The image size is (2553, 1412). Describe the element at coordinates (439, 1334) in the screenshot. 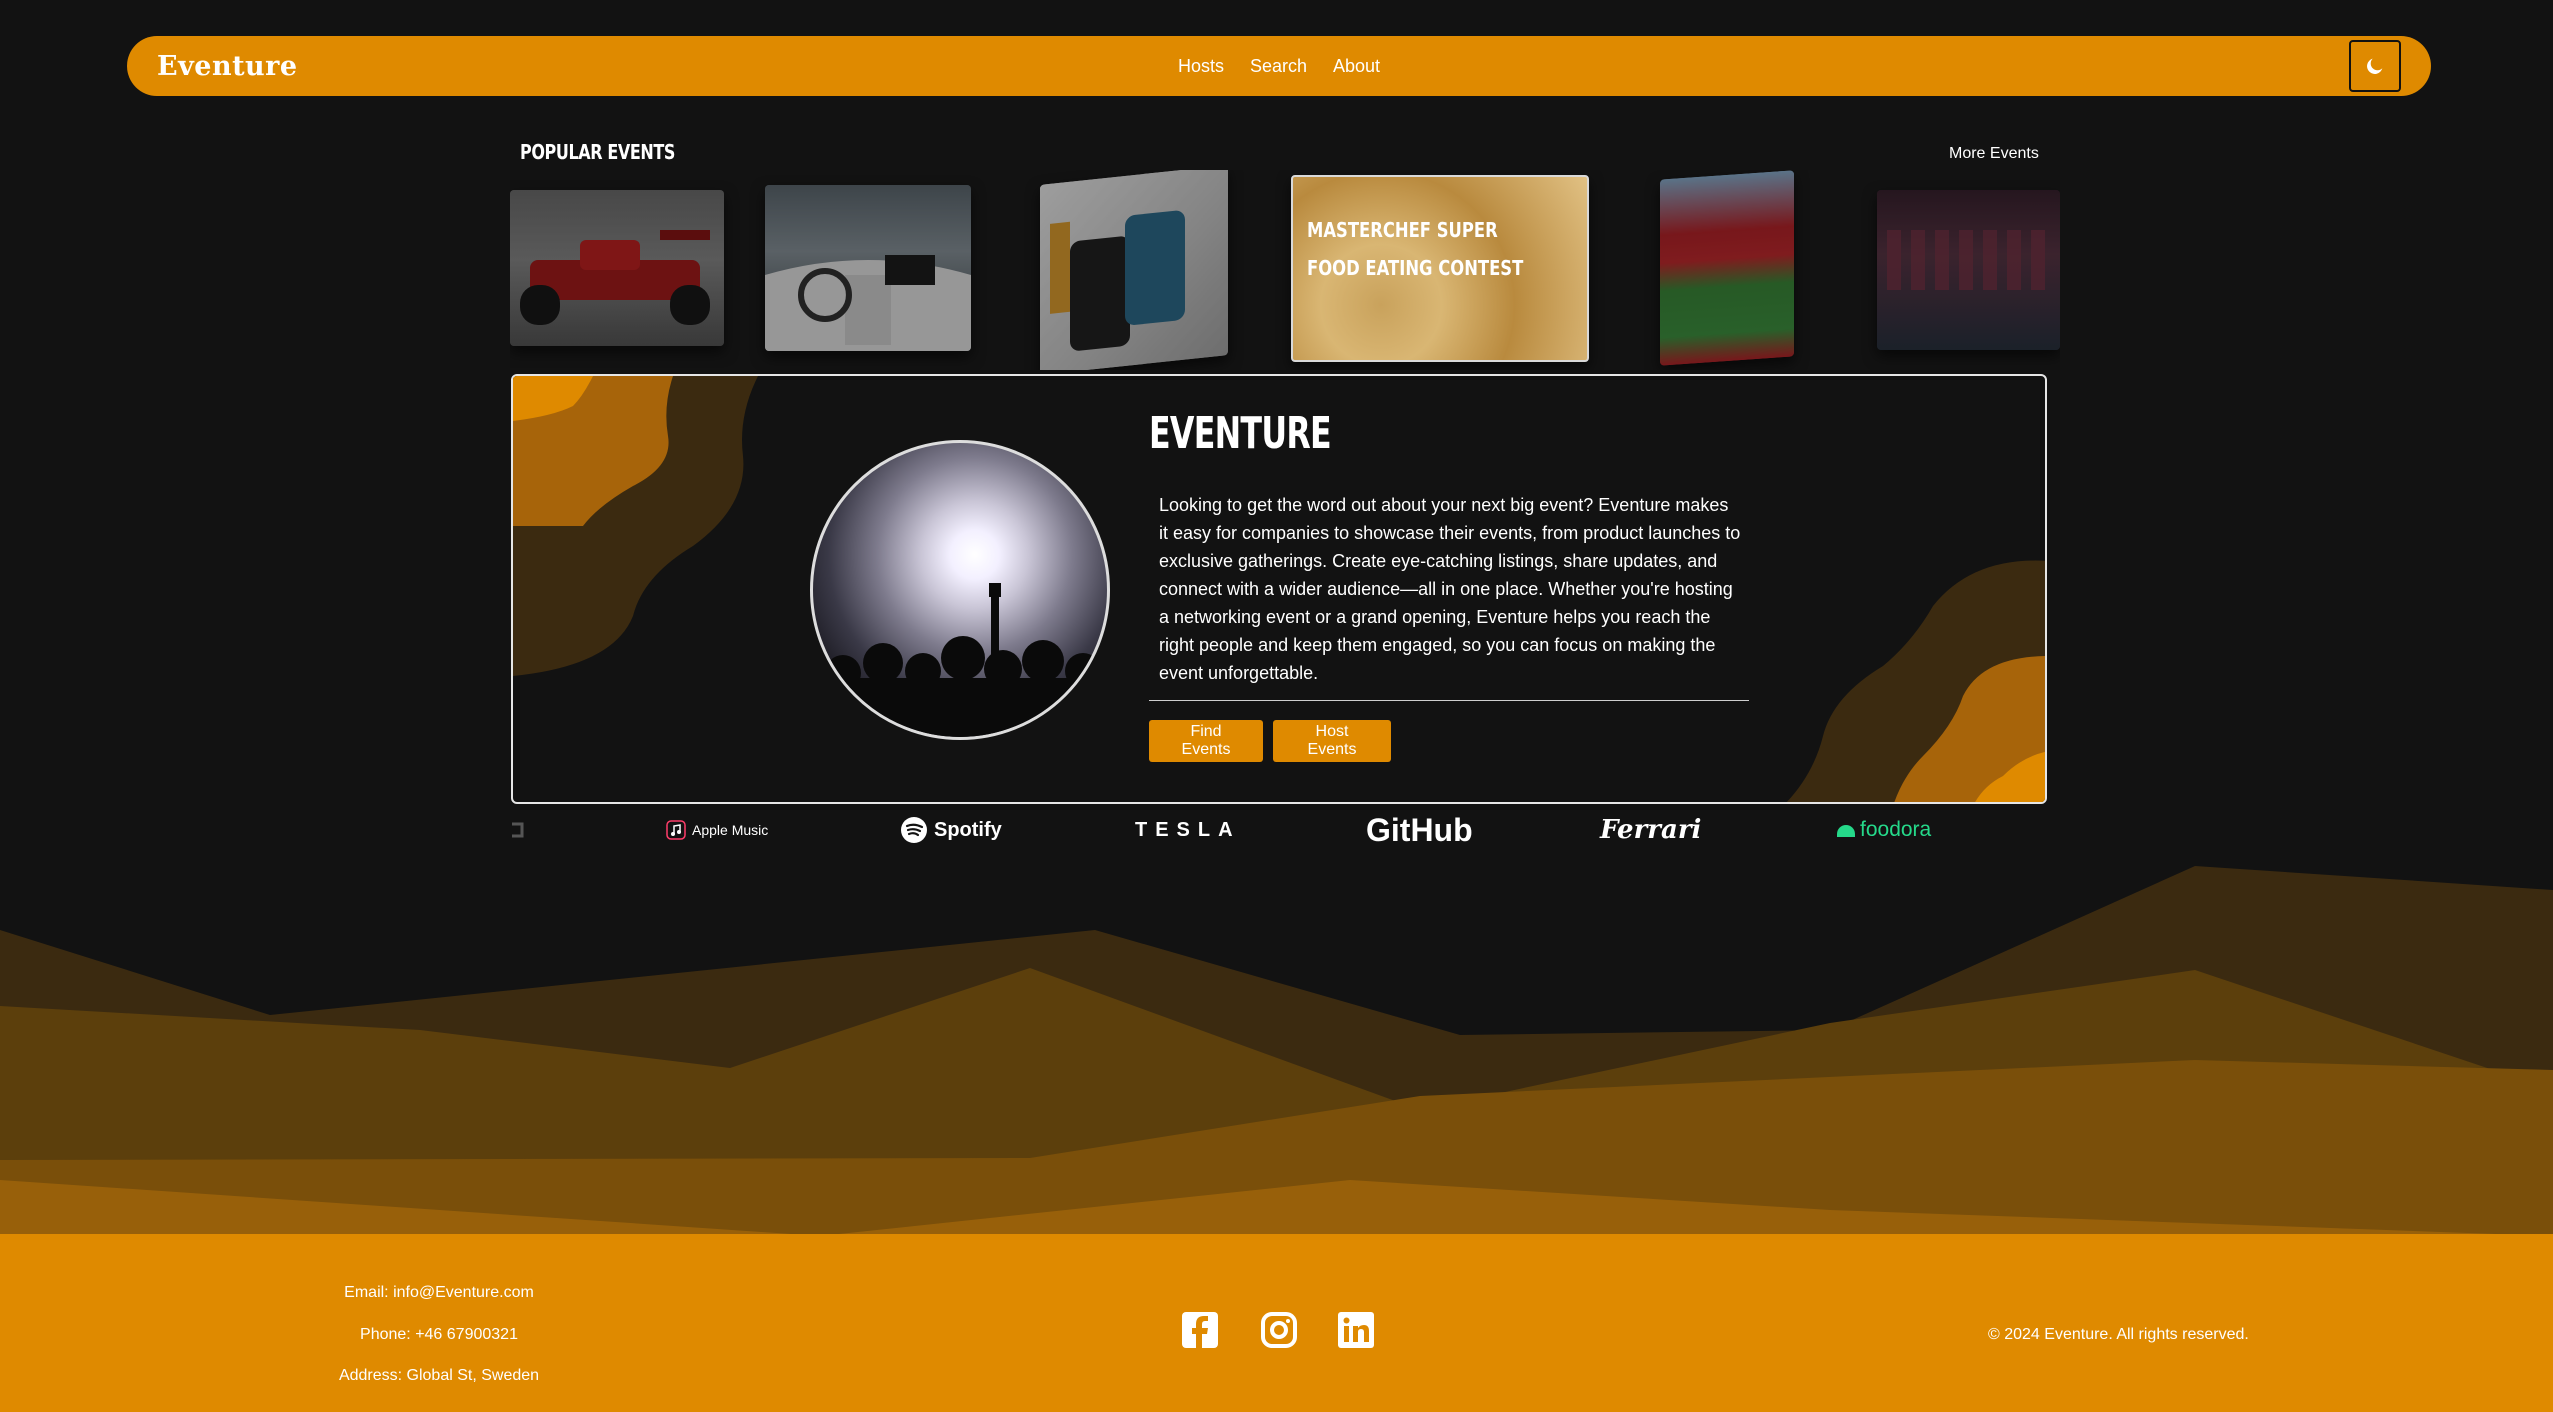

I see `footer-phone: Phone: +46 67900321` at that location.